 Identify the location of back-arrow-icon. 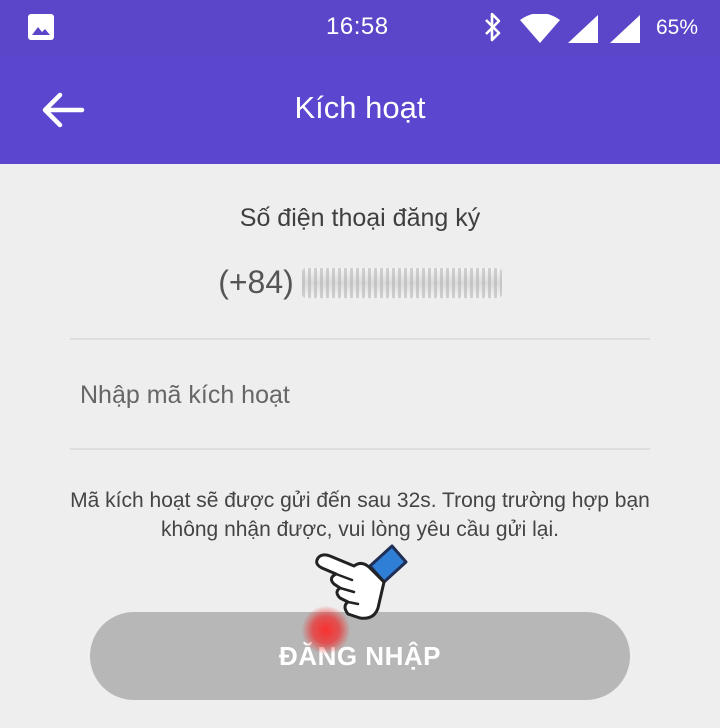
(64, 110).